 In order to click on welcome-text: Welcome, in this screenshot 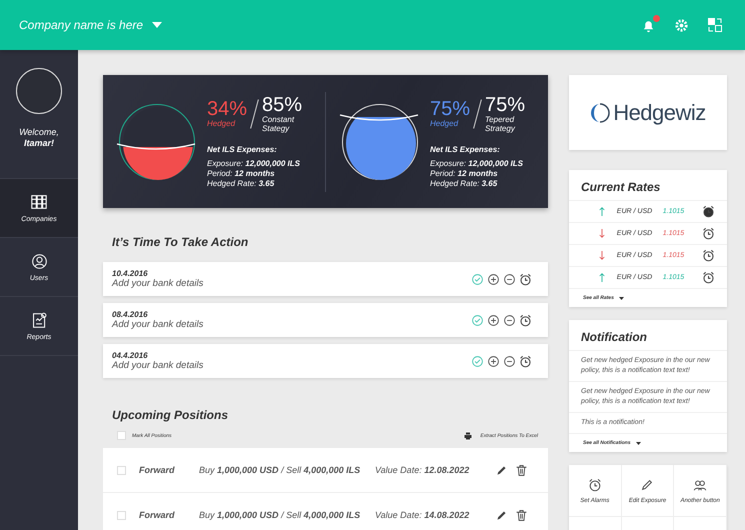, I will do `click(39, 132)`.